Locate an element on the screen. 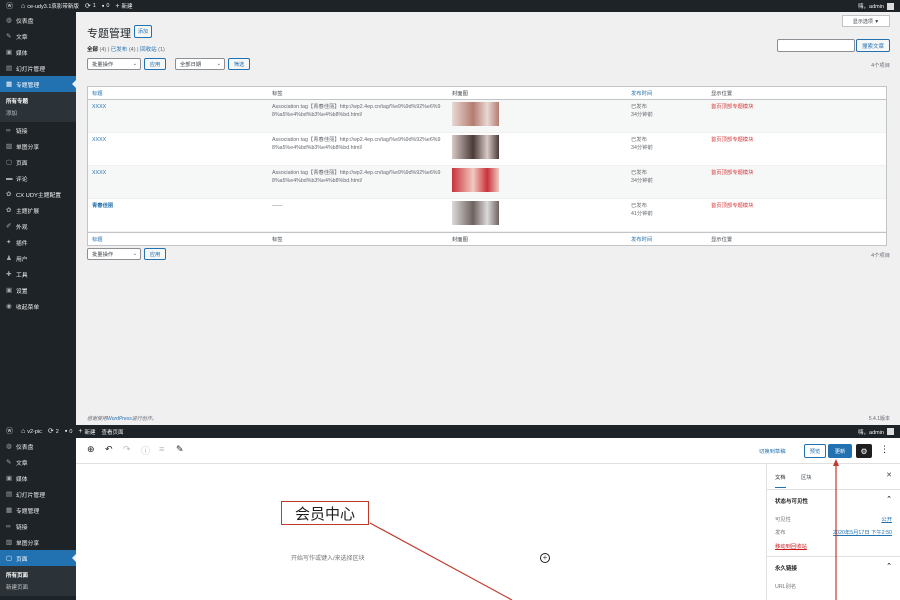  sidebar-item-appearance: ✐ 外观 is located at coordinates (38, 226).